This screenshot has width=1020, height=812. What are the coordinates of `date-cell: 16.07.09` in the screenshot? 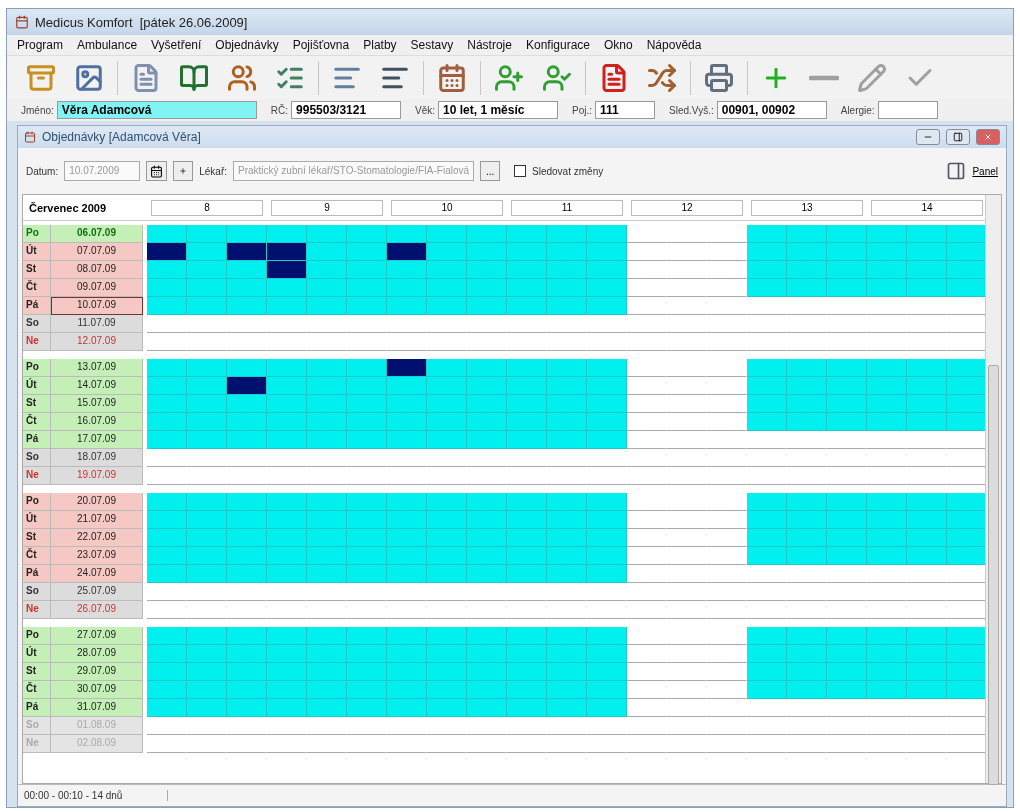 It's located at (97, 422).